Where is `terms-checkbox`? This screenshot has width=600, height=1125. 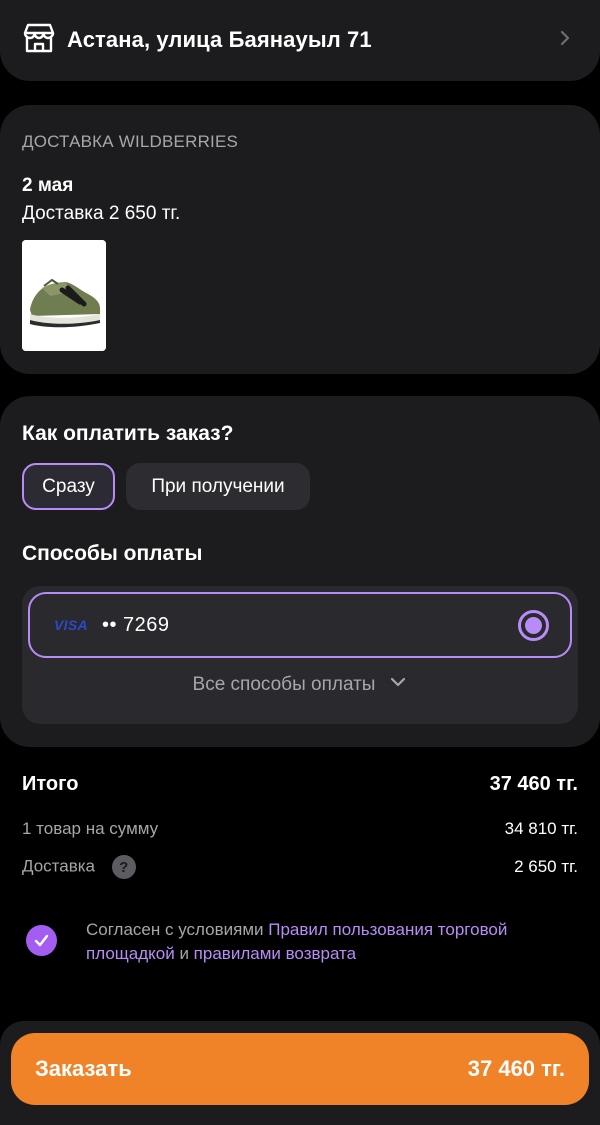
terms-checkbox is located at coordinates (41, 940).